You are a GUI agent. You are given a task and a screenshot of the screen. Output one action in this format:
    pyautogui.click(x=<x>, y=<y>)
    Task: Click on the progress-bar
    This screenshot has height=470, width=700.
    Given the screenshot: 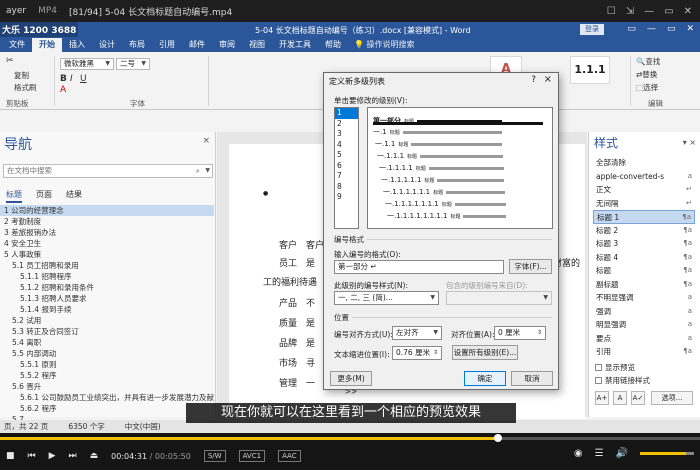 What is the action you would take?
    pyautogui.click(x=350, y=438)
    